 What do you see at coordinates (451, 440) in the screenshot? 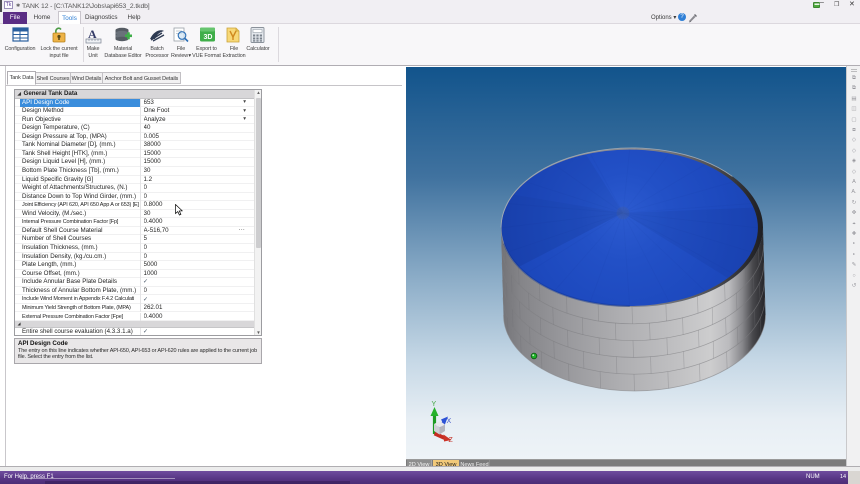
I see `svg-text: Z` at bounding box center [451, 440].